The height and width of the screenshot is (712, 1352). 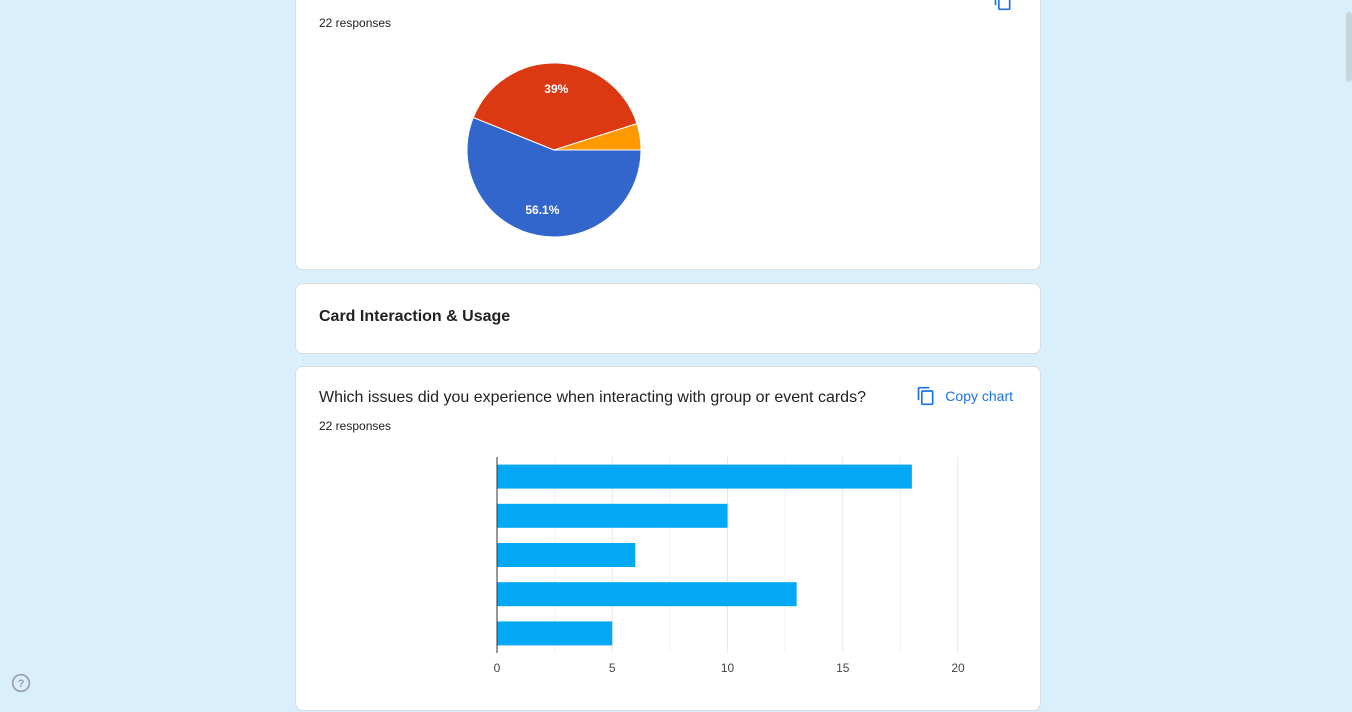 I want to click on x-tick-label: 15, so click(x=843, y=668).